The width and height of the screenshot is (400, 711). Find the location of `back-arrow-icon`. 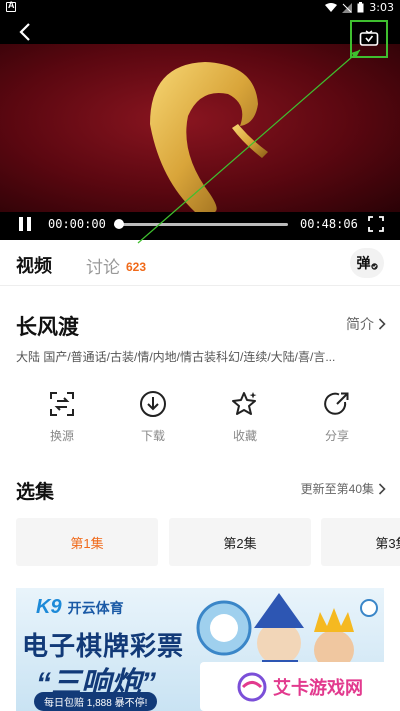

back-arrow-icon is located at coordinates (26, 32).